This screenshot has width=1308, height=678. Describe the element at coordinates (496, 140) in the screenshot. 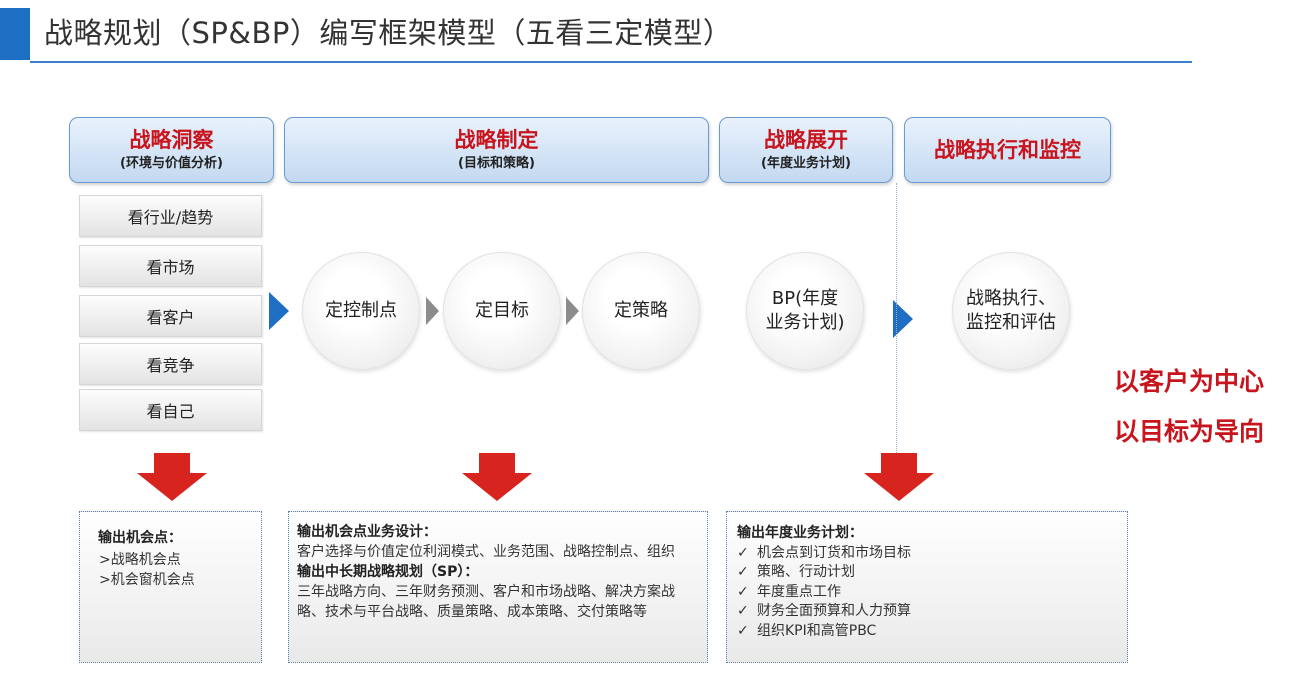

I see `stage-title: 战略制定` at that location.